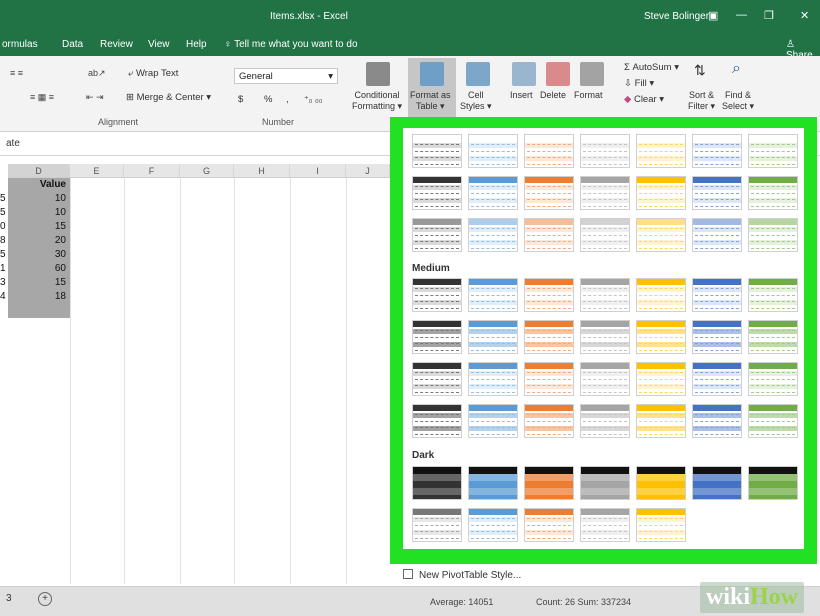 The width and height of the screenshot is (820, 616). I want to click on tab-view: View, so click(159, 44).